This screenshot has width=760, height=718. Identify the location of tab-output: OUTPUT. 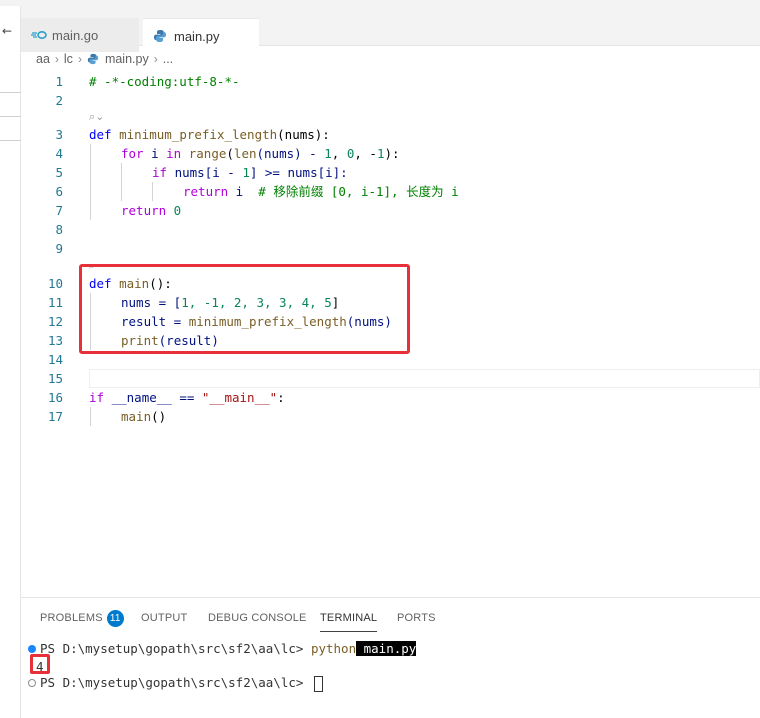
(164, 618).